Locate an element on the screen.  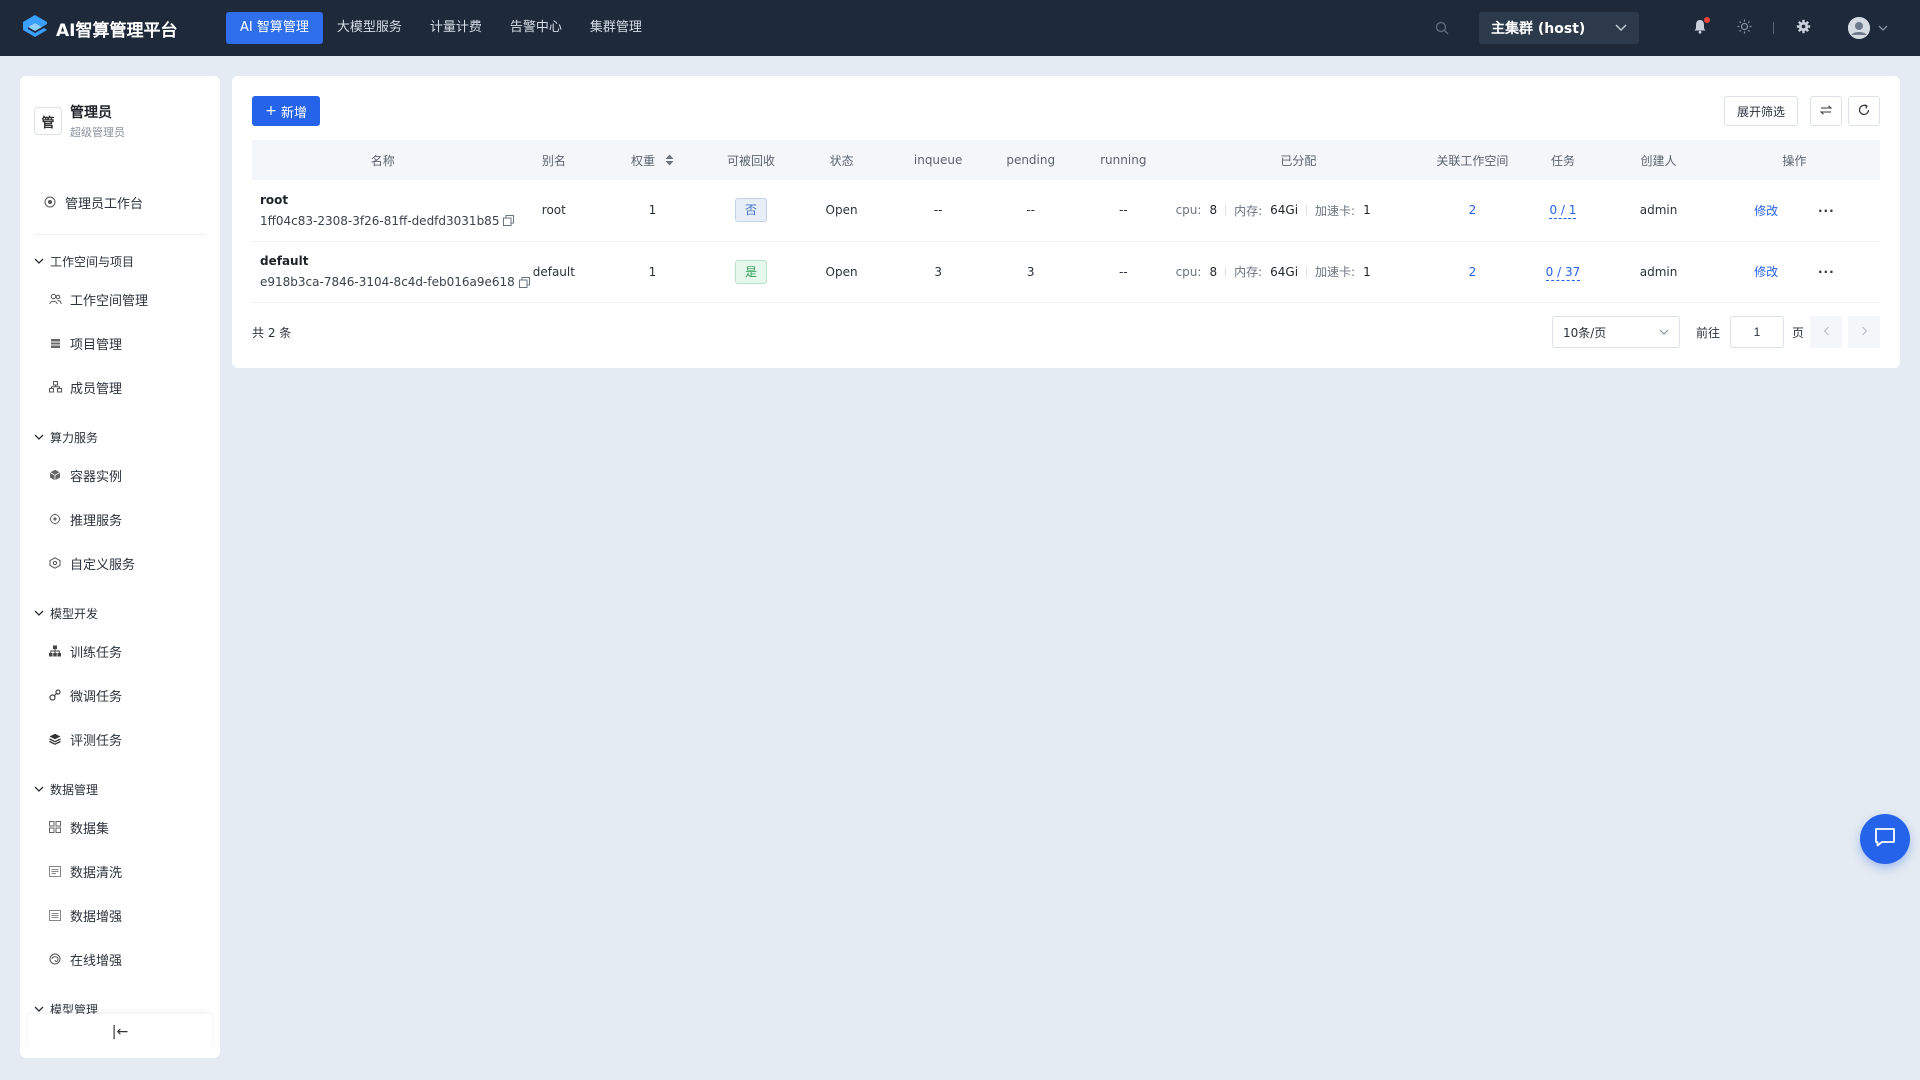
sidebar-item-training: 训练任务 is located at coordinates (120, 651).